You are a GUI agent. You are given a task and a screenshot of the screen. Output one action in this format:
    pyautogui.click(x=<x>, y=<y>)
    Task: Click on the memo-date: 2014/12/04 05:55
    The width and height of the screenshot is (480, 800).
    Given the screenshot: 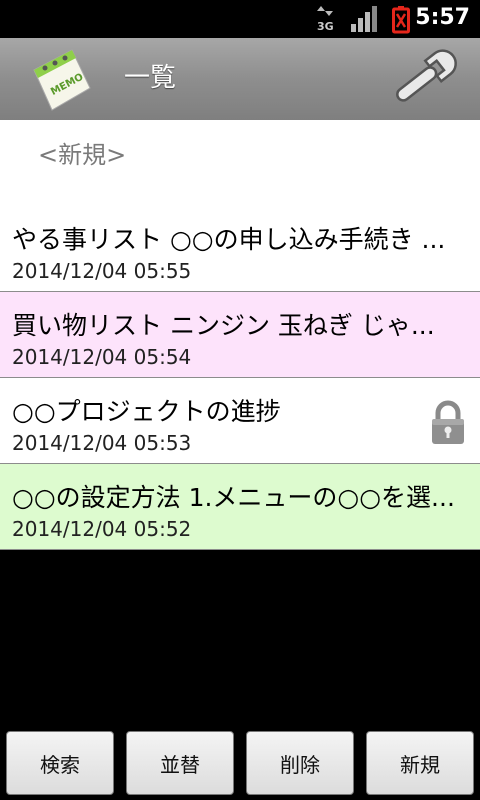 What is the action you would take?
    pyautogui.click(x=102, y=271)
    